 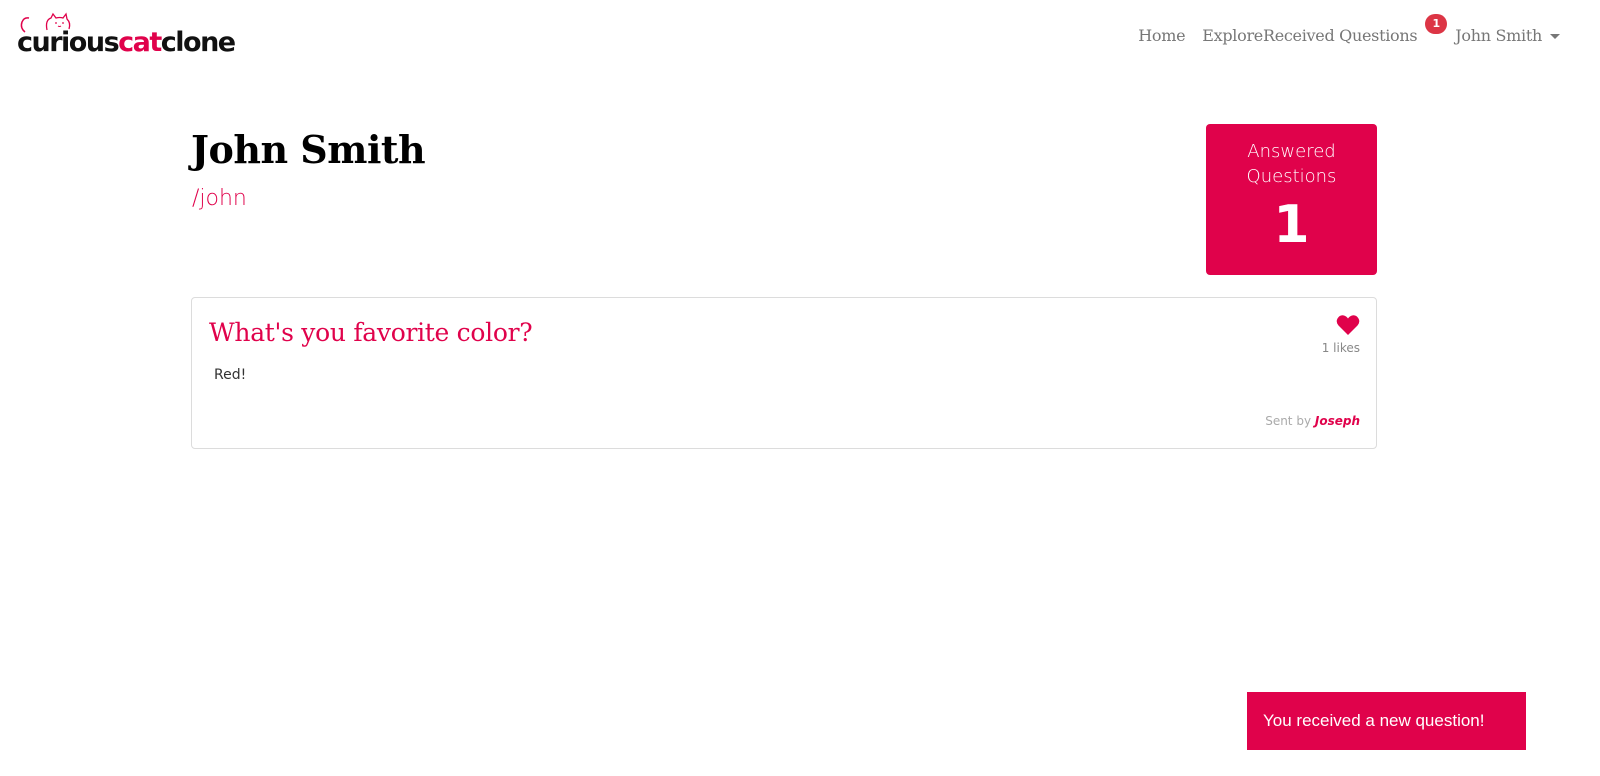 I want to click on user-menu-name: John Smith, so click(x=1498, y=35).